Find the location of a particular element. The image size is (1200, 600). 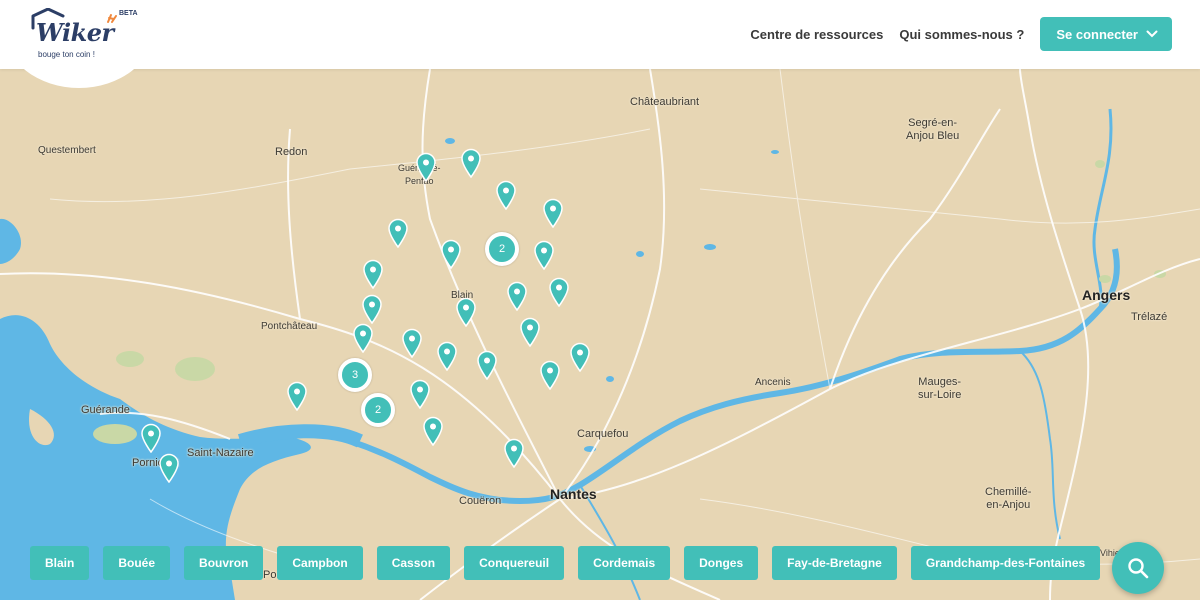

place-label-angers: Angers is located at coordinates (1106, 295).